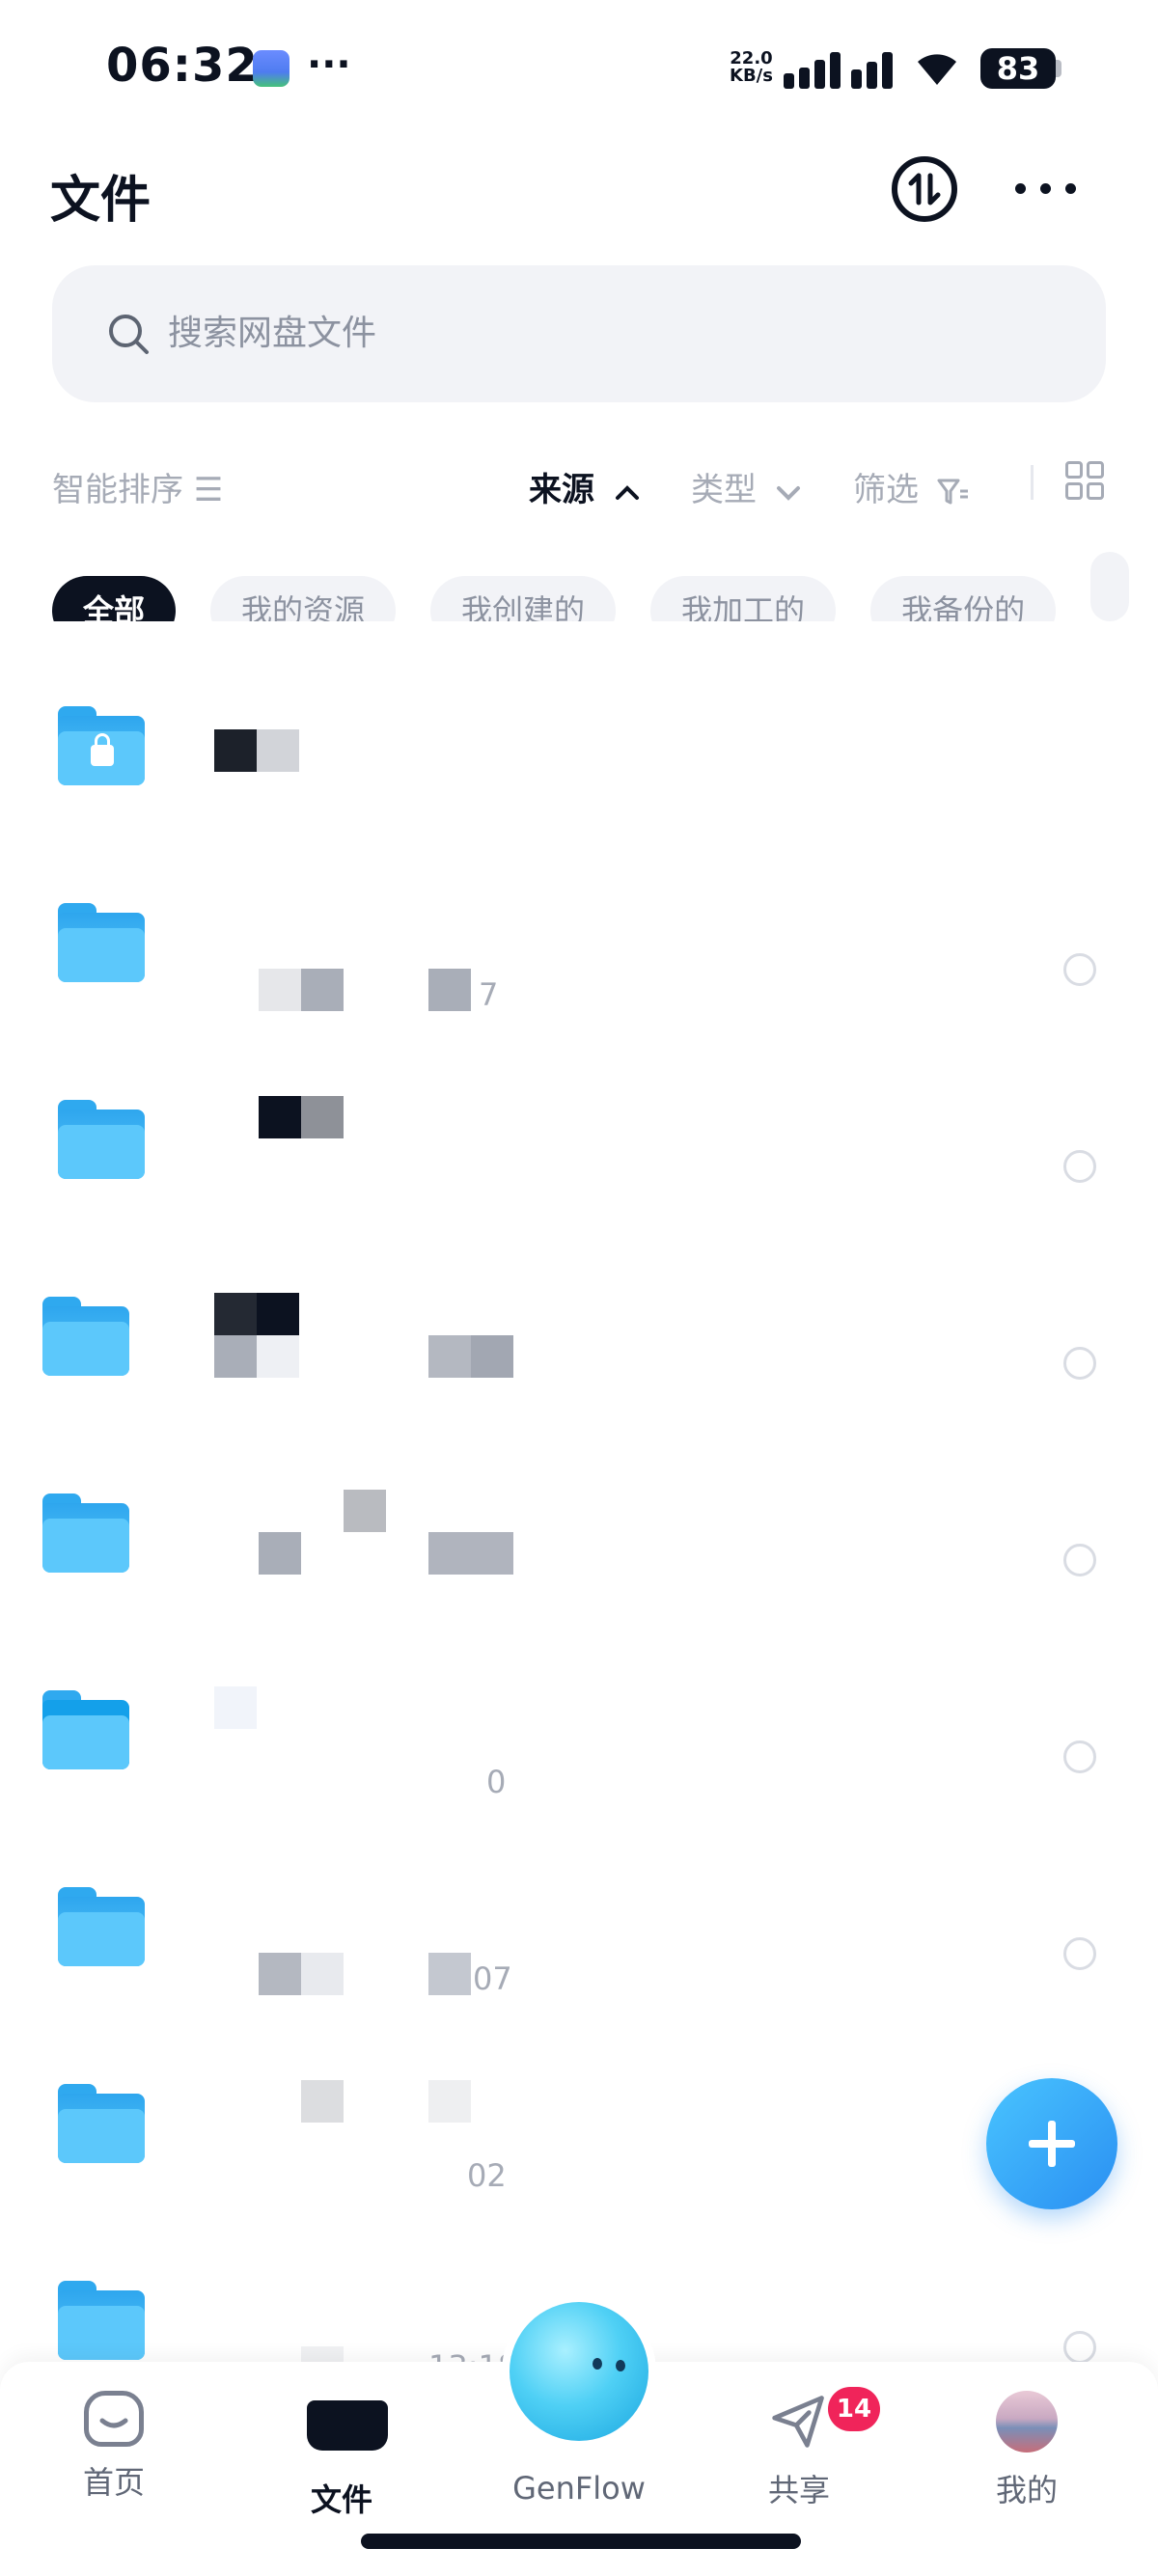 This screenshot has width=1158, height=2576. What do you see at coordinates (799, 2423) in the screenshot?
I see `send-icon` at bounding box center [799, 2423].